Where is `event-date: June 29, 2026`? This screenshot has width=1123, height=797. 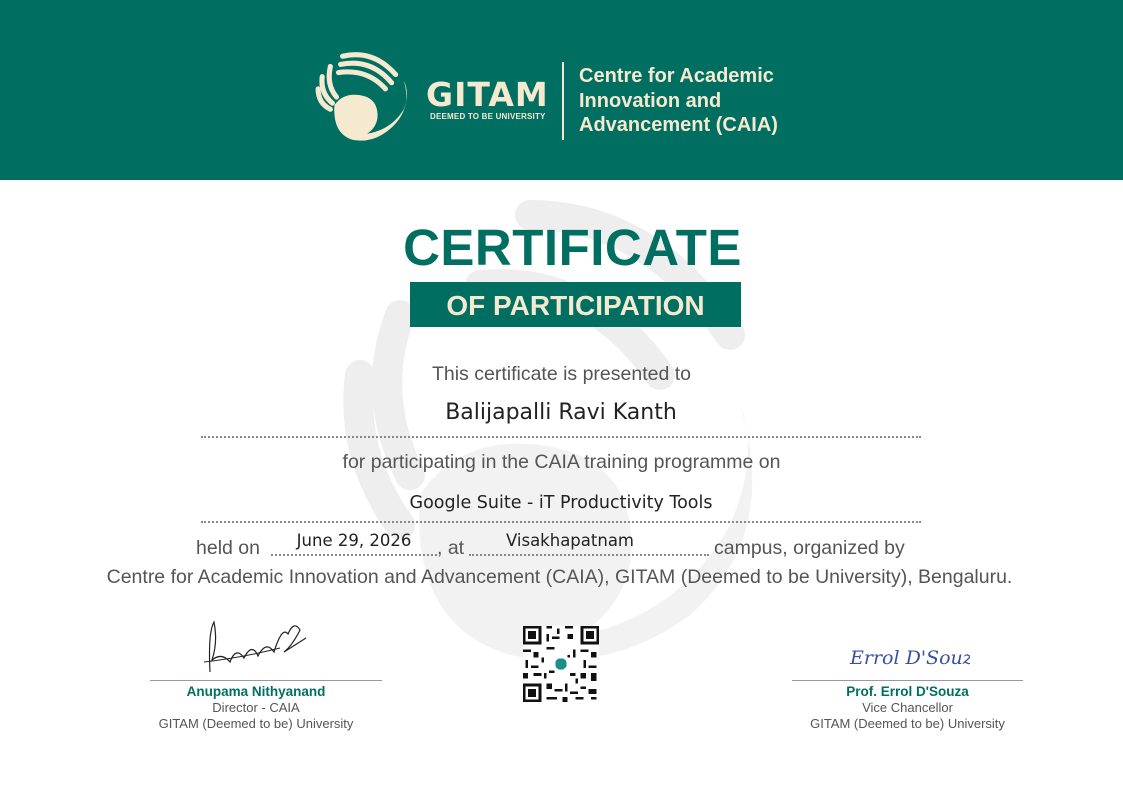
event-date: June 29, 2026 is located at coordinates (354, 540).